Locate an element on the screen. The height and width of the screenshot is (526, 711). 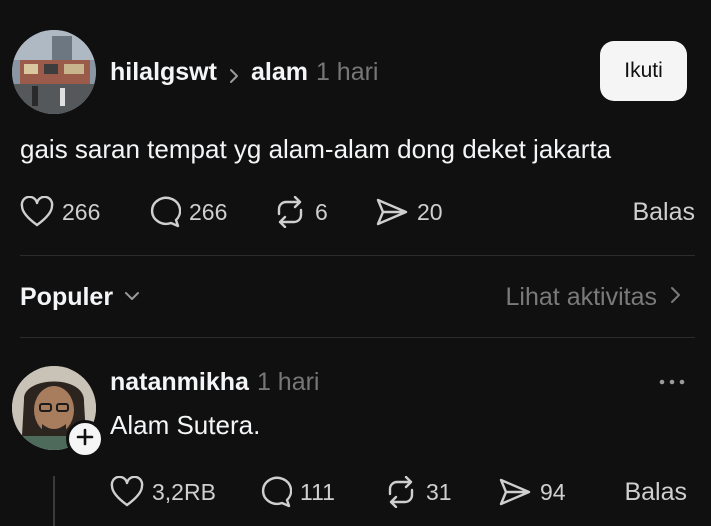
reply-share-count: 94 is located at coordinates (553, 491).